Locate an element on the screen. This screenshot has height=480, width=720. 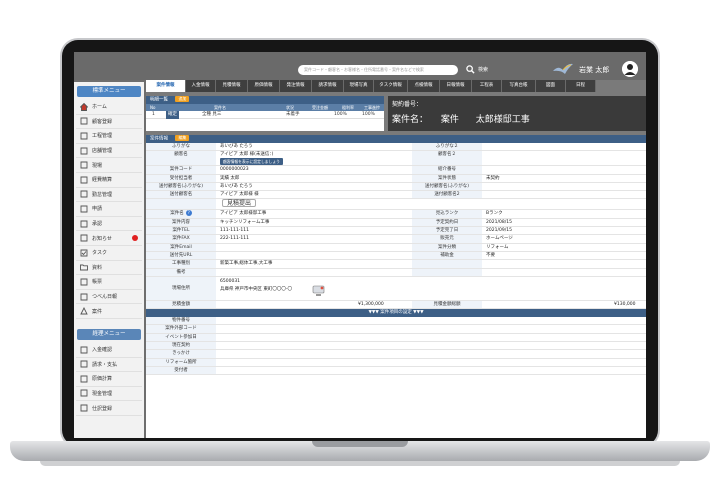
tab-10: 工程表 is located at coordinates (487, 86).